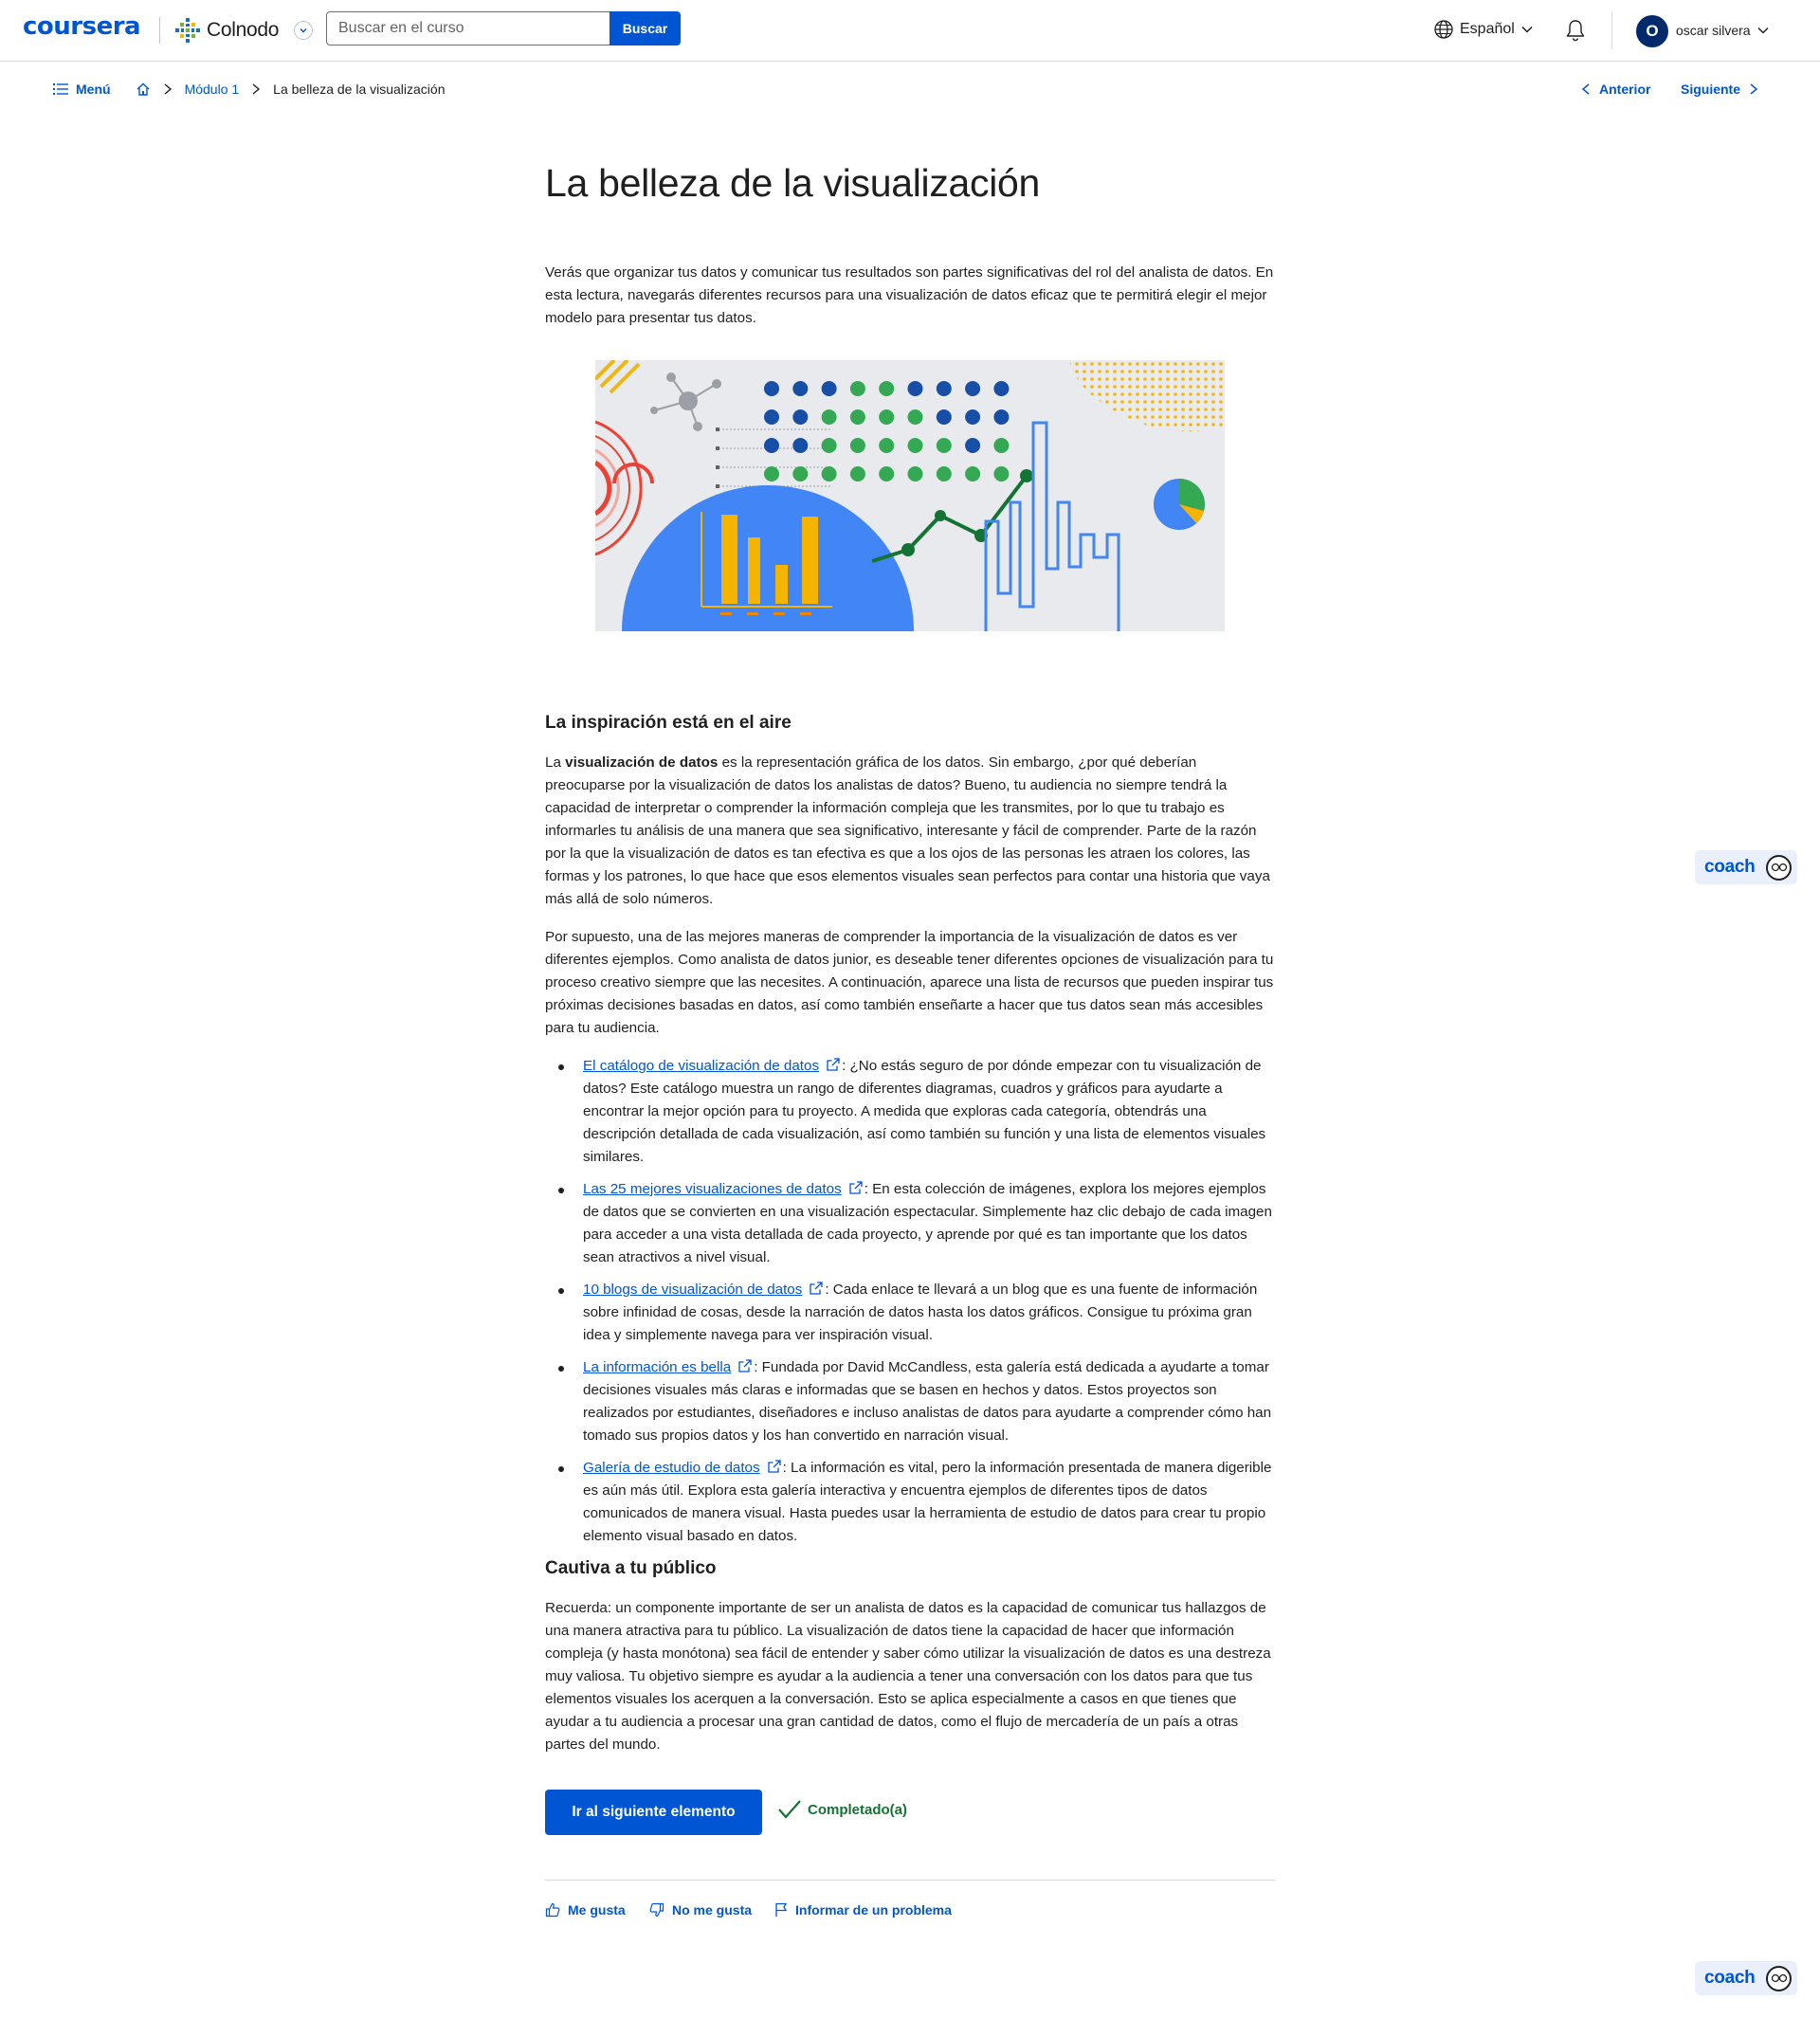 This screenshot has height=2018, width=1820. Describe the element at coordinates (1713, 31) in the screenshot. I see `user-name: oscar silvera` at that location.